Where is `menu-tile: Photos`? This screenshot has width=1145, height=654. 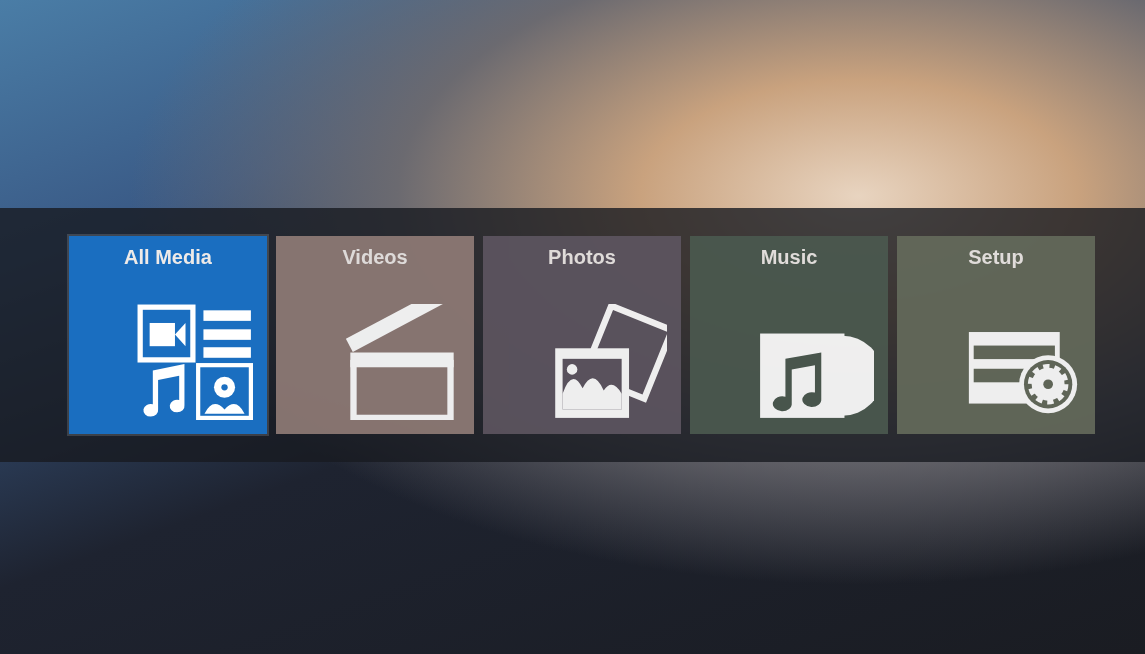
menu-tile: Photos is located at coordinates (582, 335).